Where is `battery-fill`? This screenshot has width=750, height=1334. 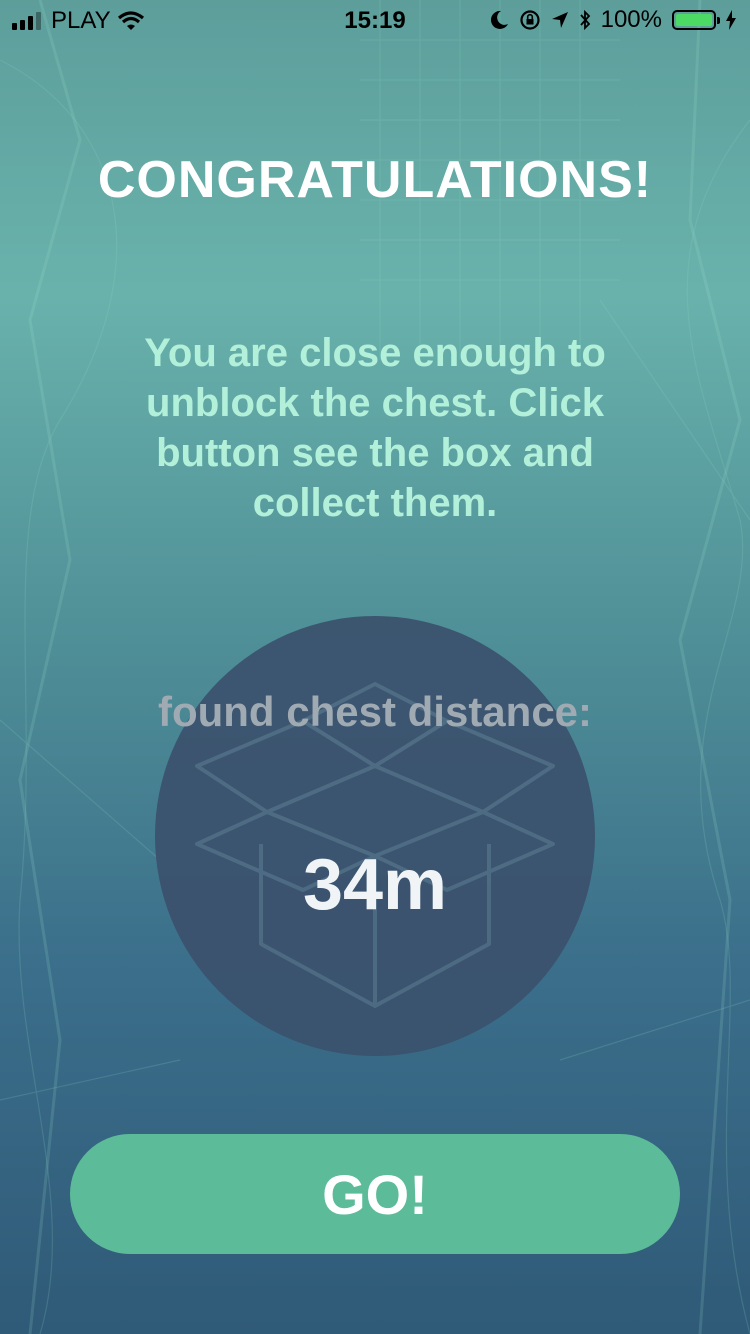 battery-fill is located at coordinates (694, 20).